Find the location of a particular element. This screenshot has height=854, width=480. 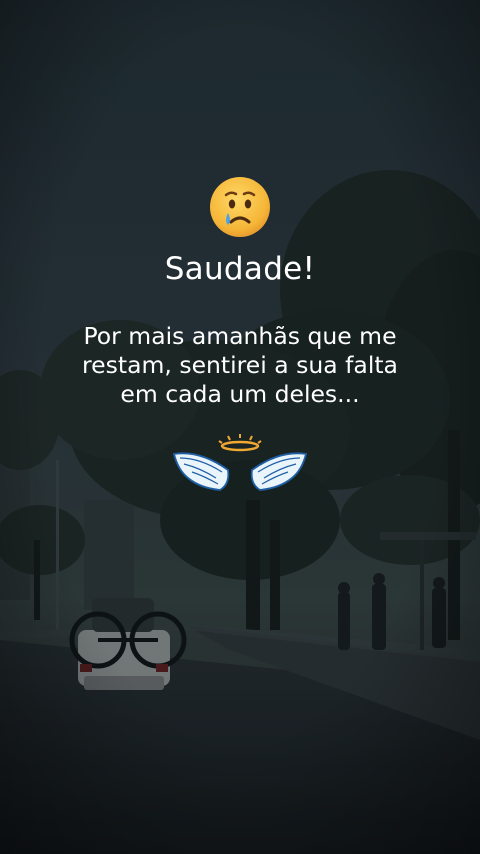

sad-tear-face-icon is located at coordinates (240, 207).